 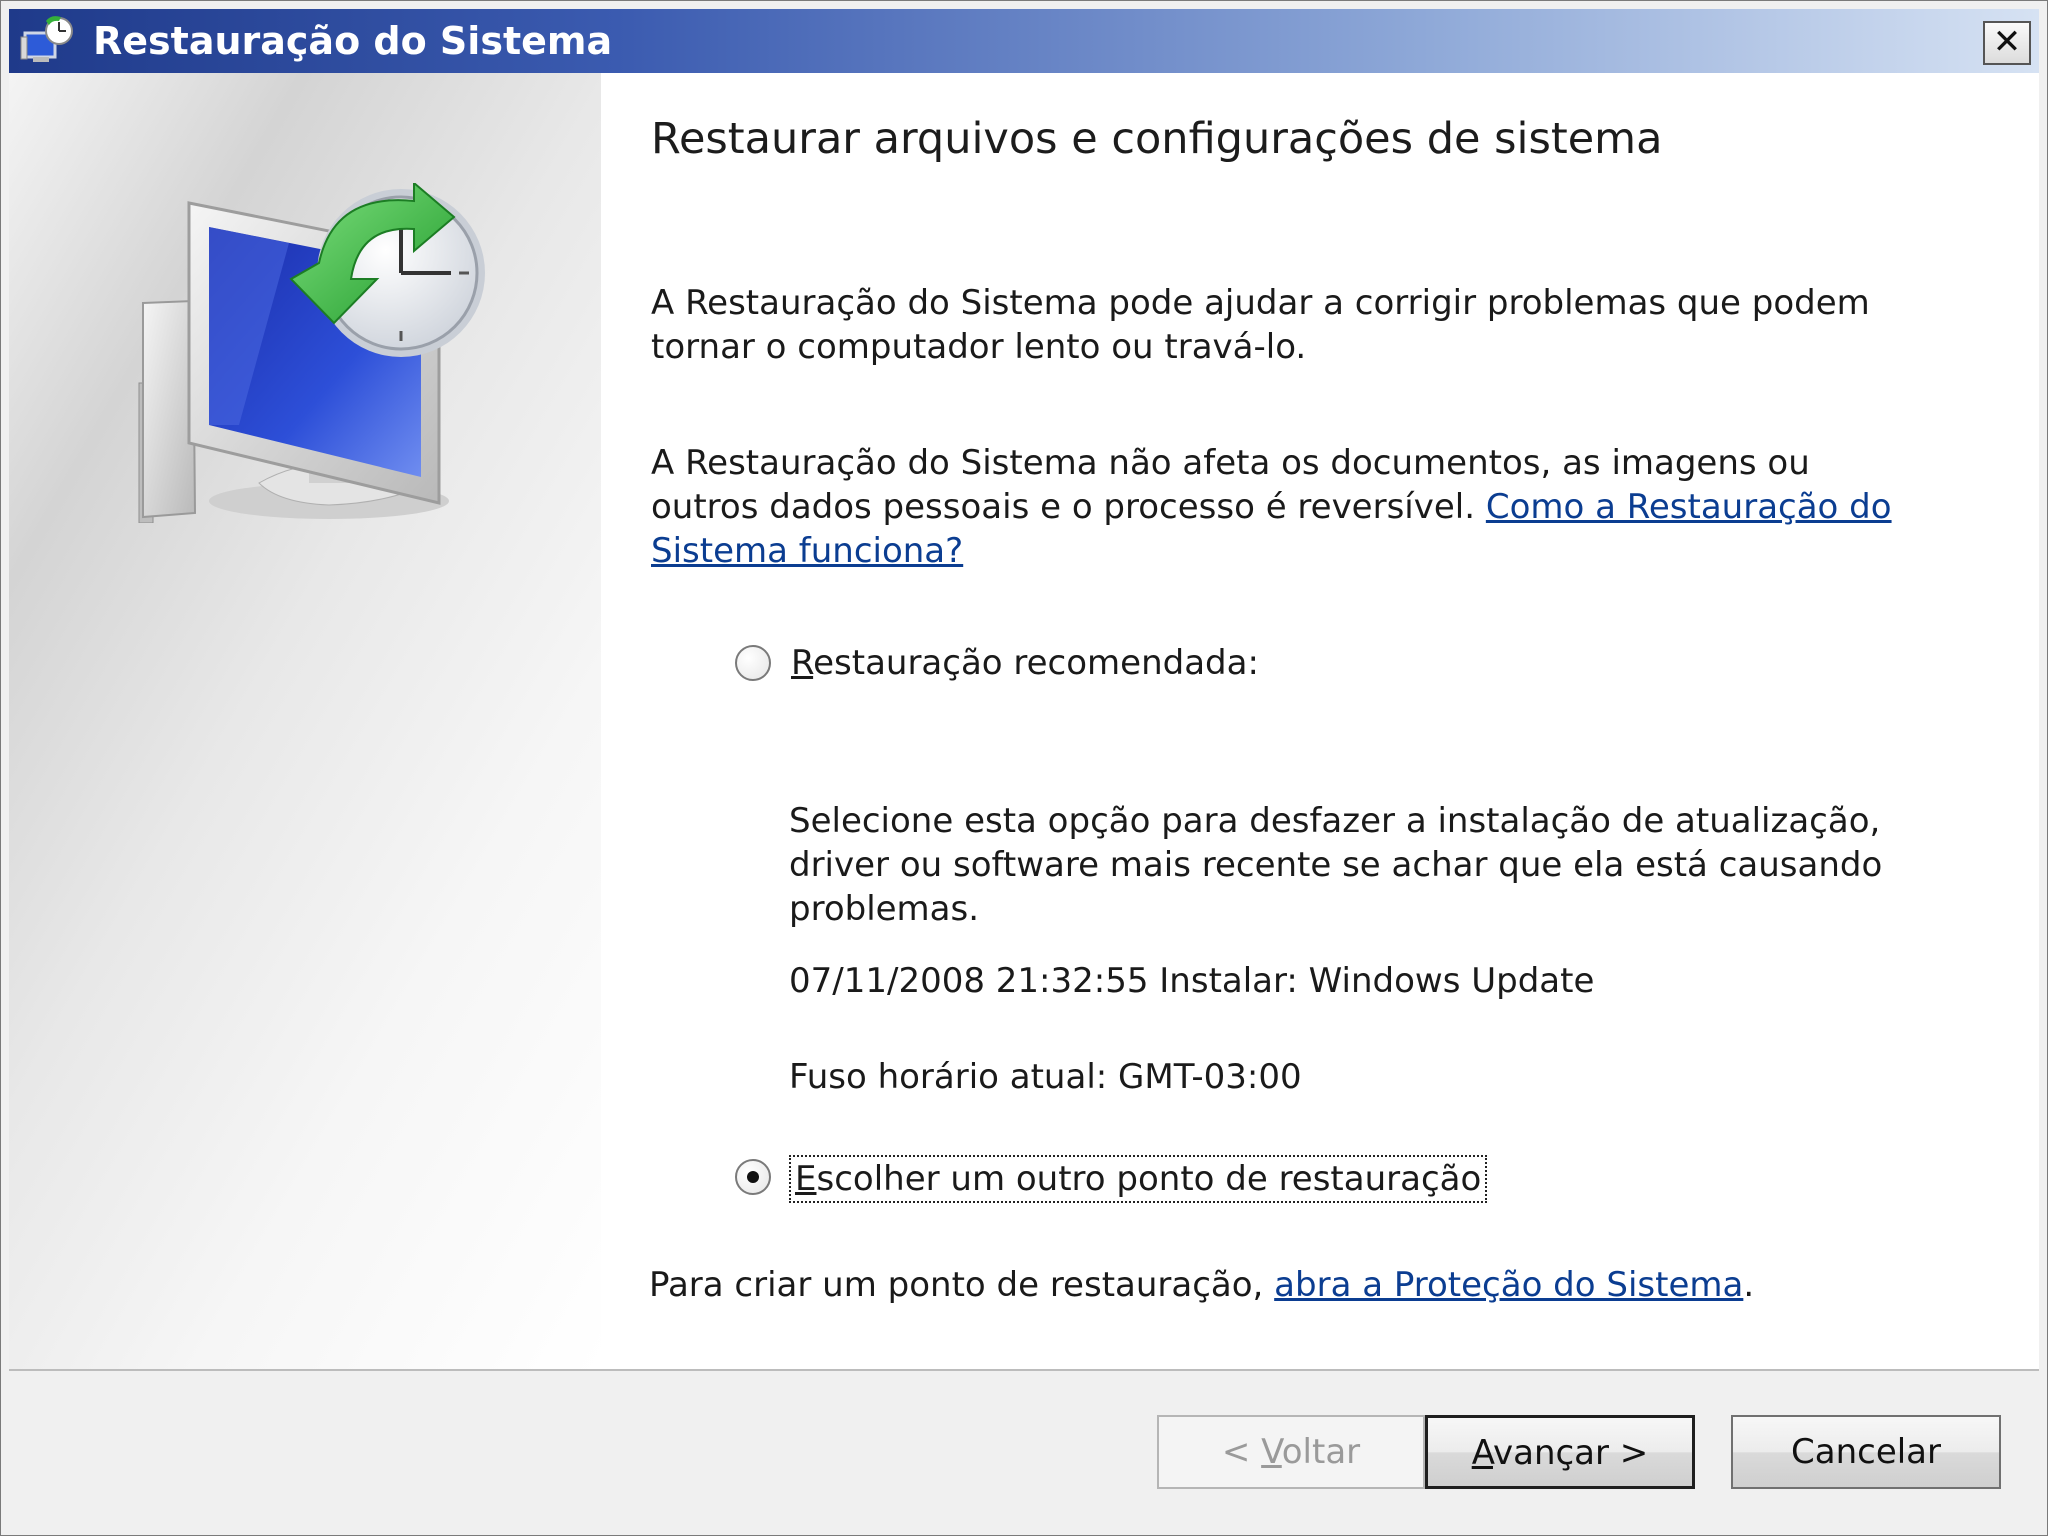 I want to click on choose-other-restore-label: Escolher um outro ponto de restauração, so click(x=1138, y=1179).